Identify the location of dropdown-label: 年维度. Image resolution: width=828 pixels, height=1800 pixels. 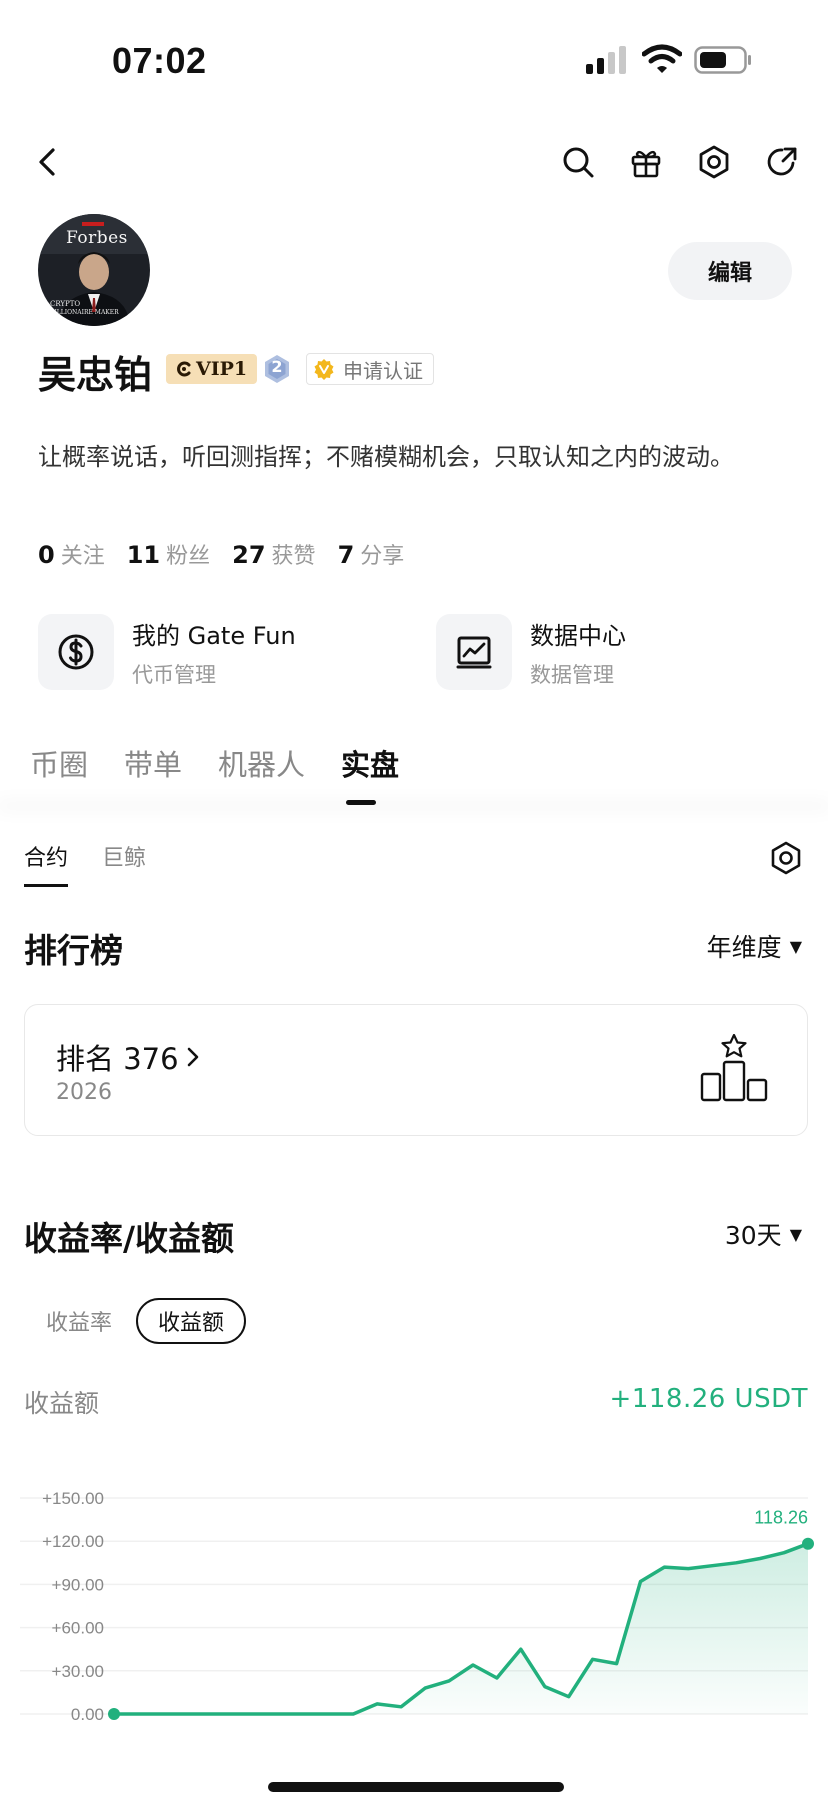
(744, 947).